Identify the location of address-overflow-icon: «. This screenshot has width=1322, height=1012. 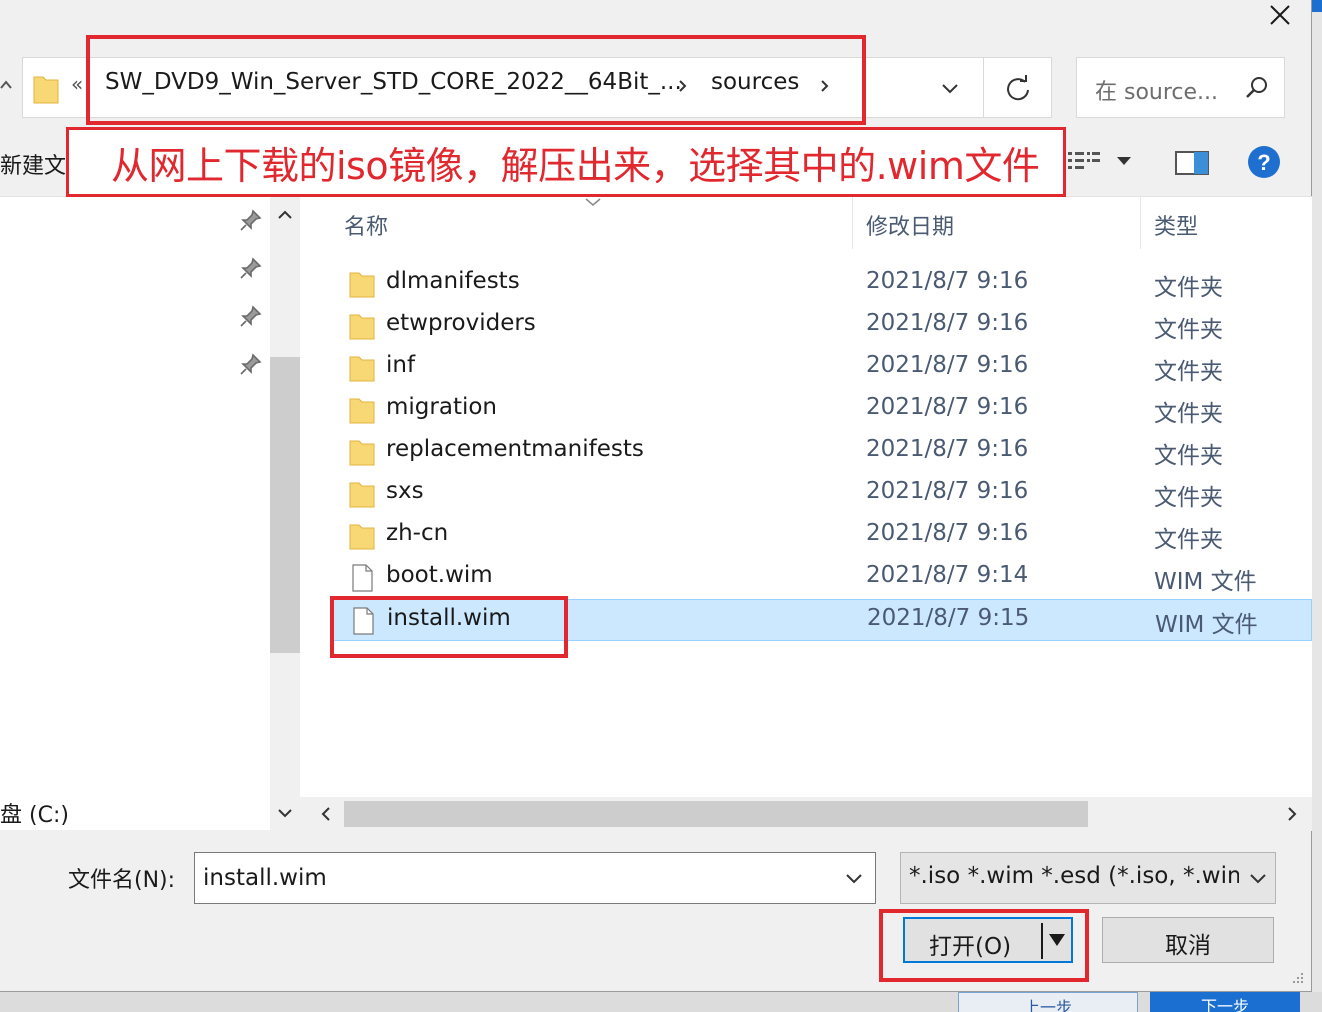
(77, 84).